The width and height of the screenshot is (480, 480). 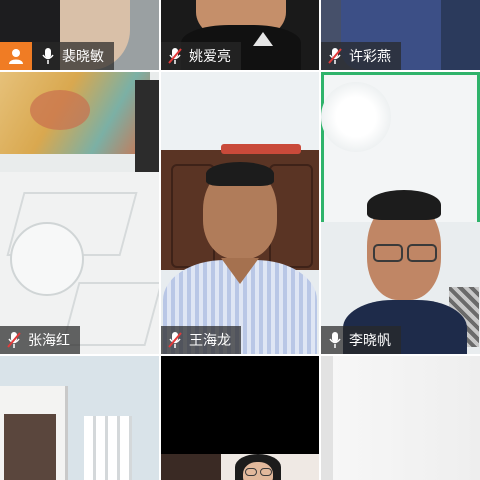 I want to click on participant-namebar: 王海龙, so click(x=201, y=340).